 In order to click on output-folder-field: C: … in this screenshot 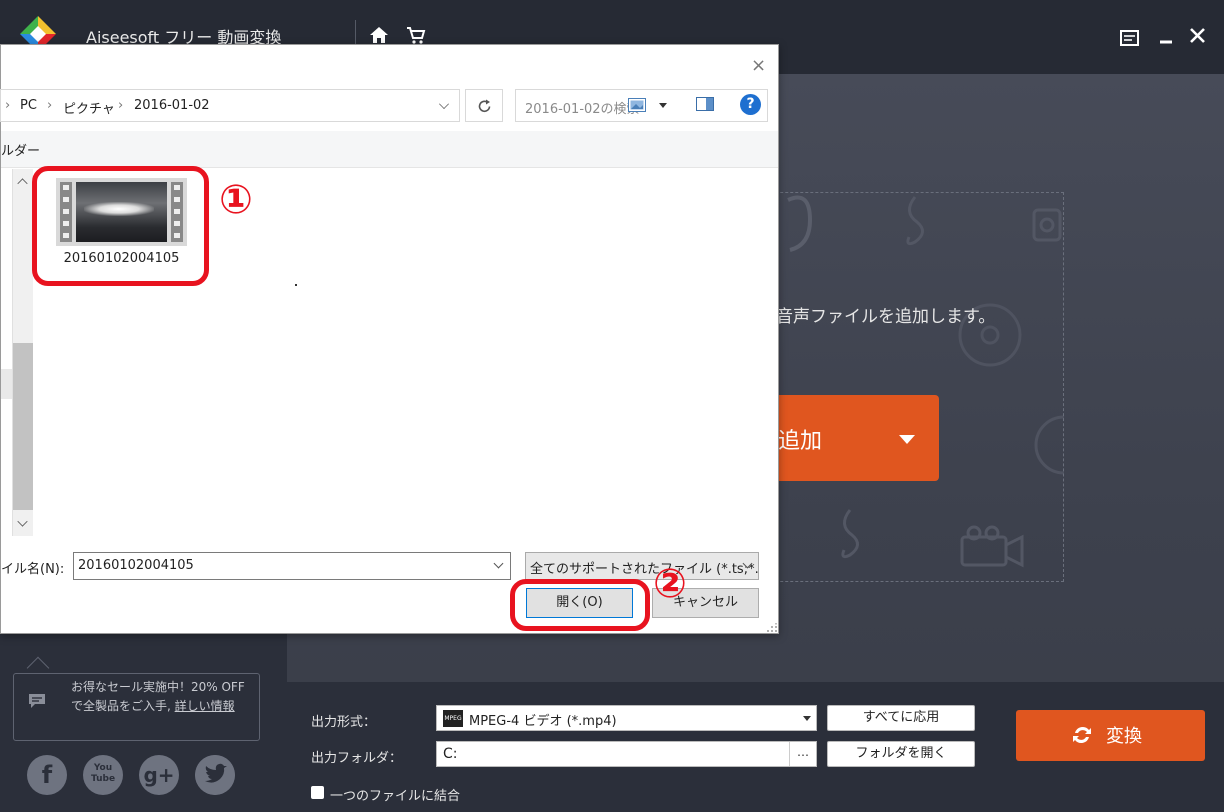, I will do `click(626, 754)`.